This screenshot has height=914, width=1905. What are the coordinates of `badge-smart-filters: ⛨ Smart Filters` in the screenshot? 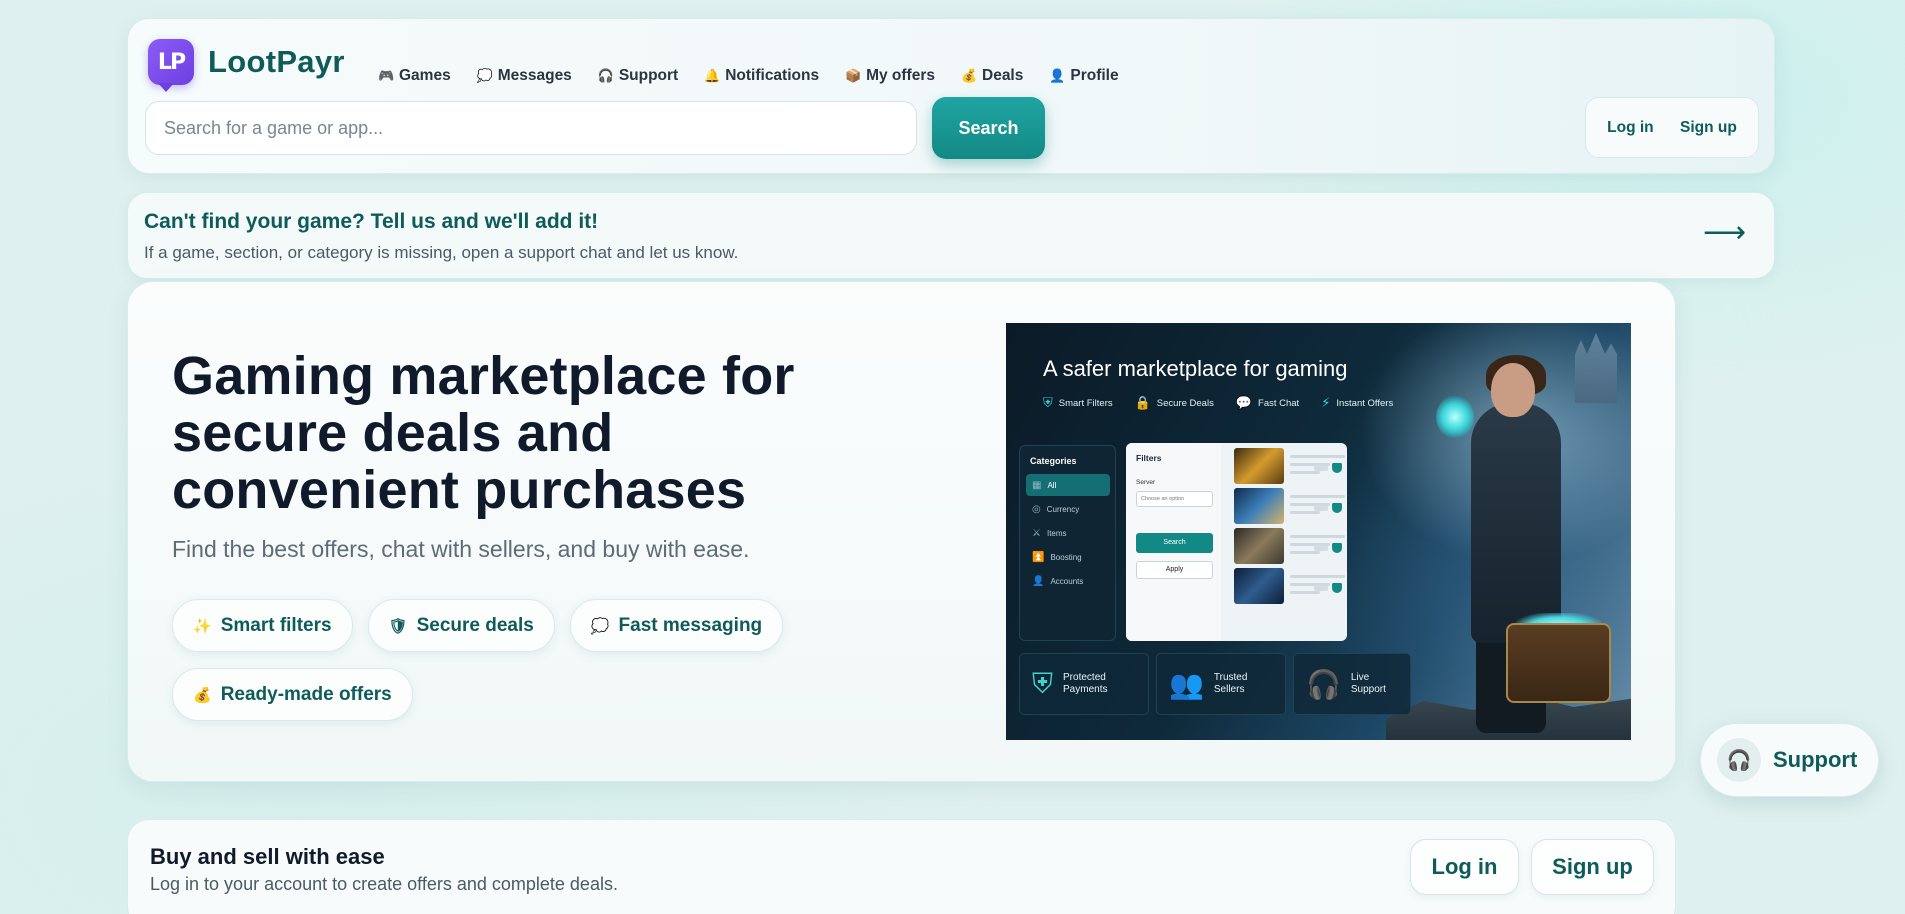 It's located at (1078, 403).